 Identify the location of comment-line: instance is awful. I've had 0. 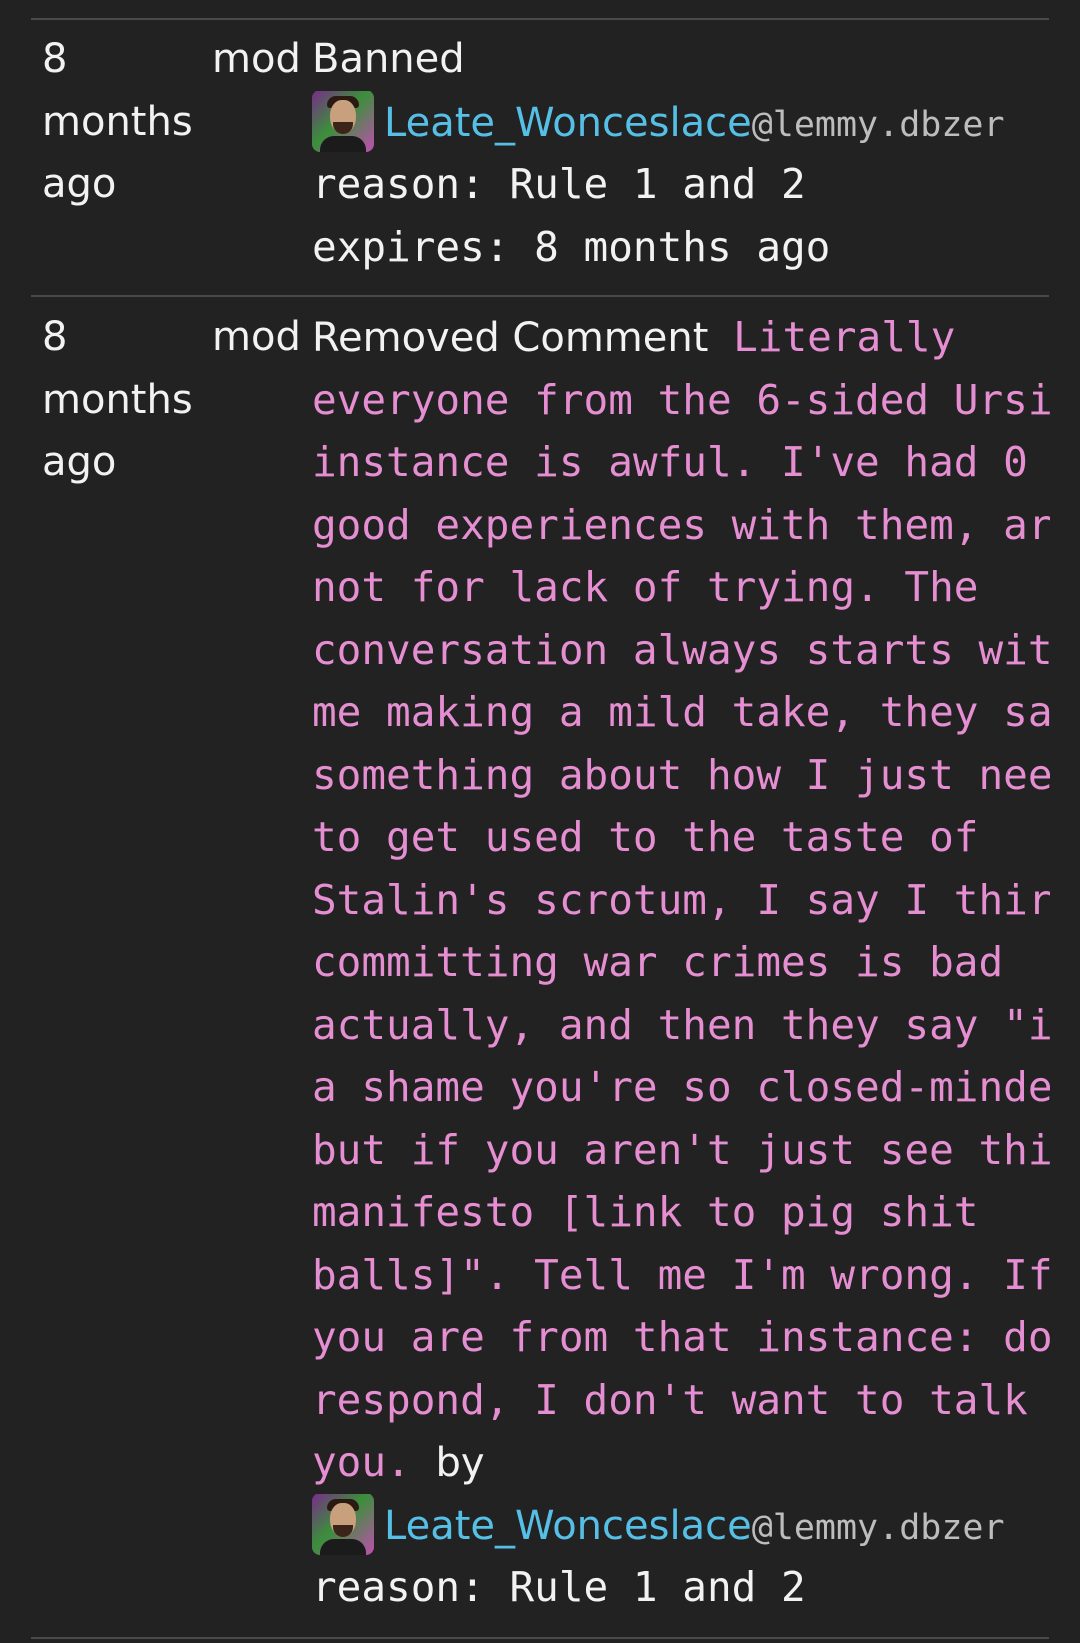
(681, 462).